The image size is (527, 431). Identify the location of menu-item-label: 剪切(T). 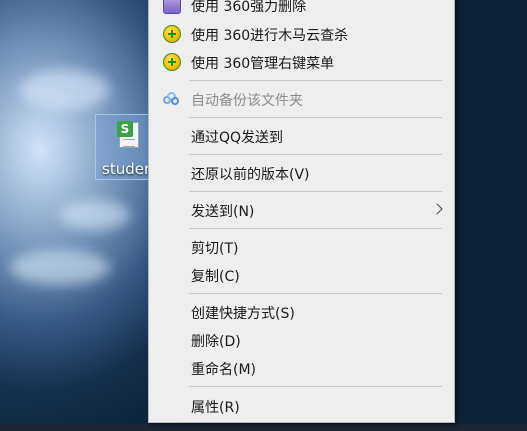
(215, 249).